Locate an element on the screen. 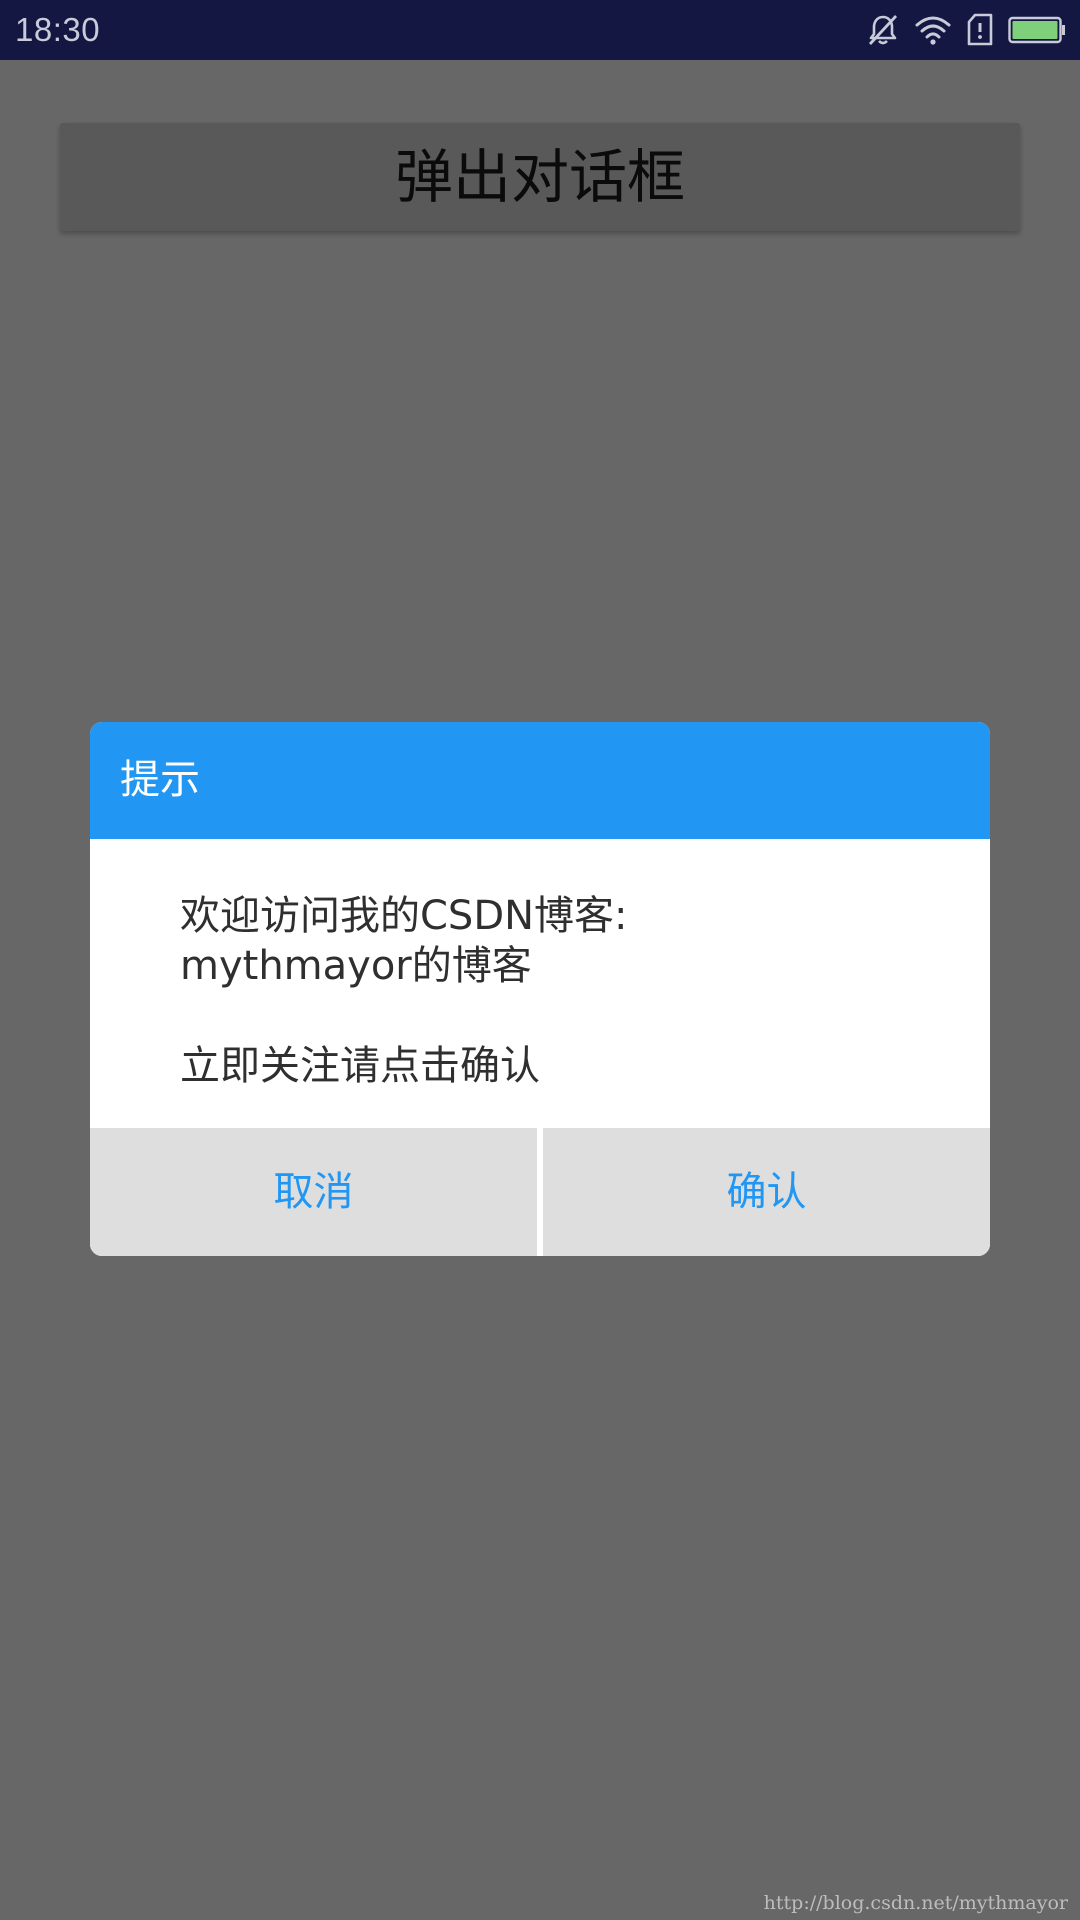 The height and width of the screenshot is (1920, 1080). wifi-icon is located at coordinates (933, 30).